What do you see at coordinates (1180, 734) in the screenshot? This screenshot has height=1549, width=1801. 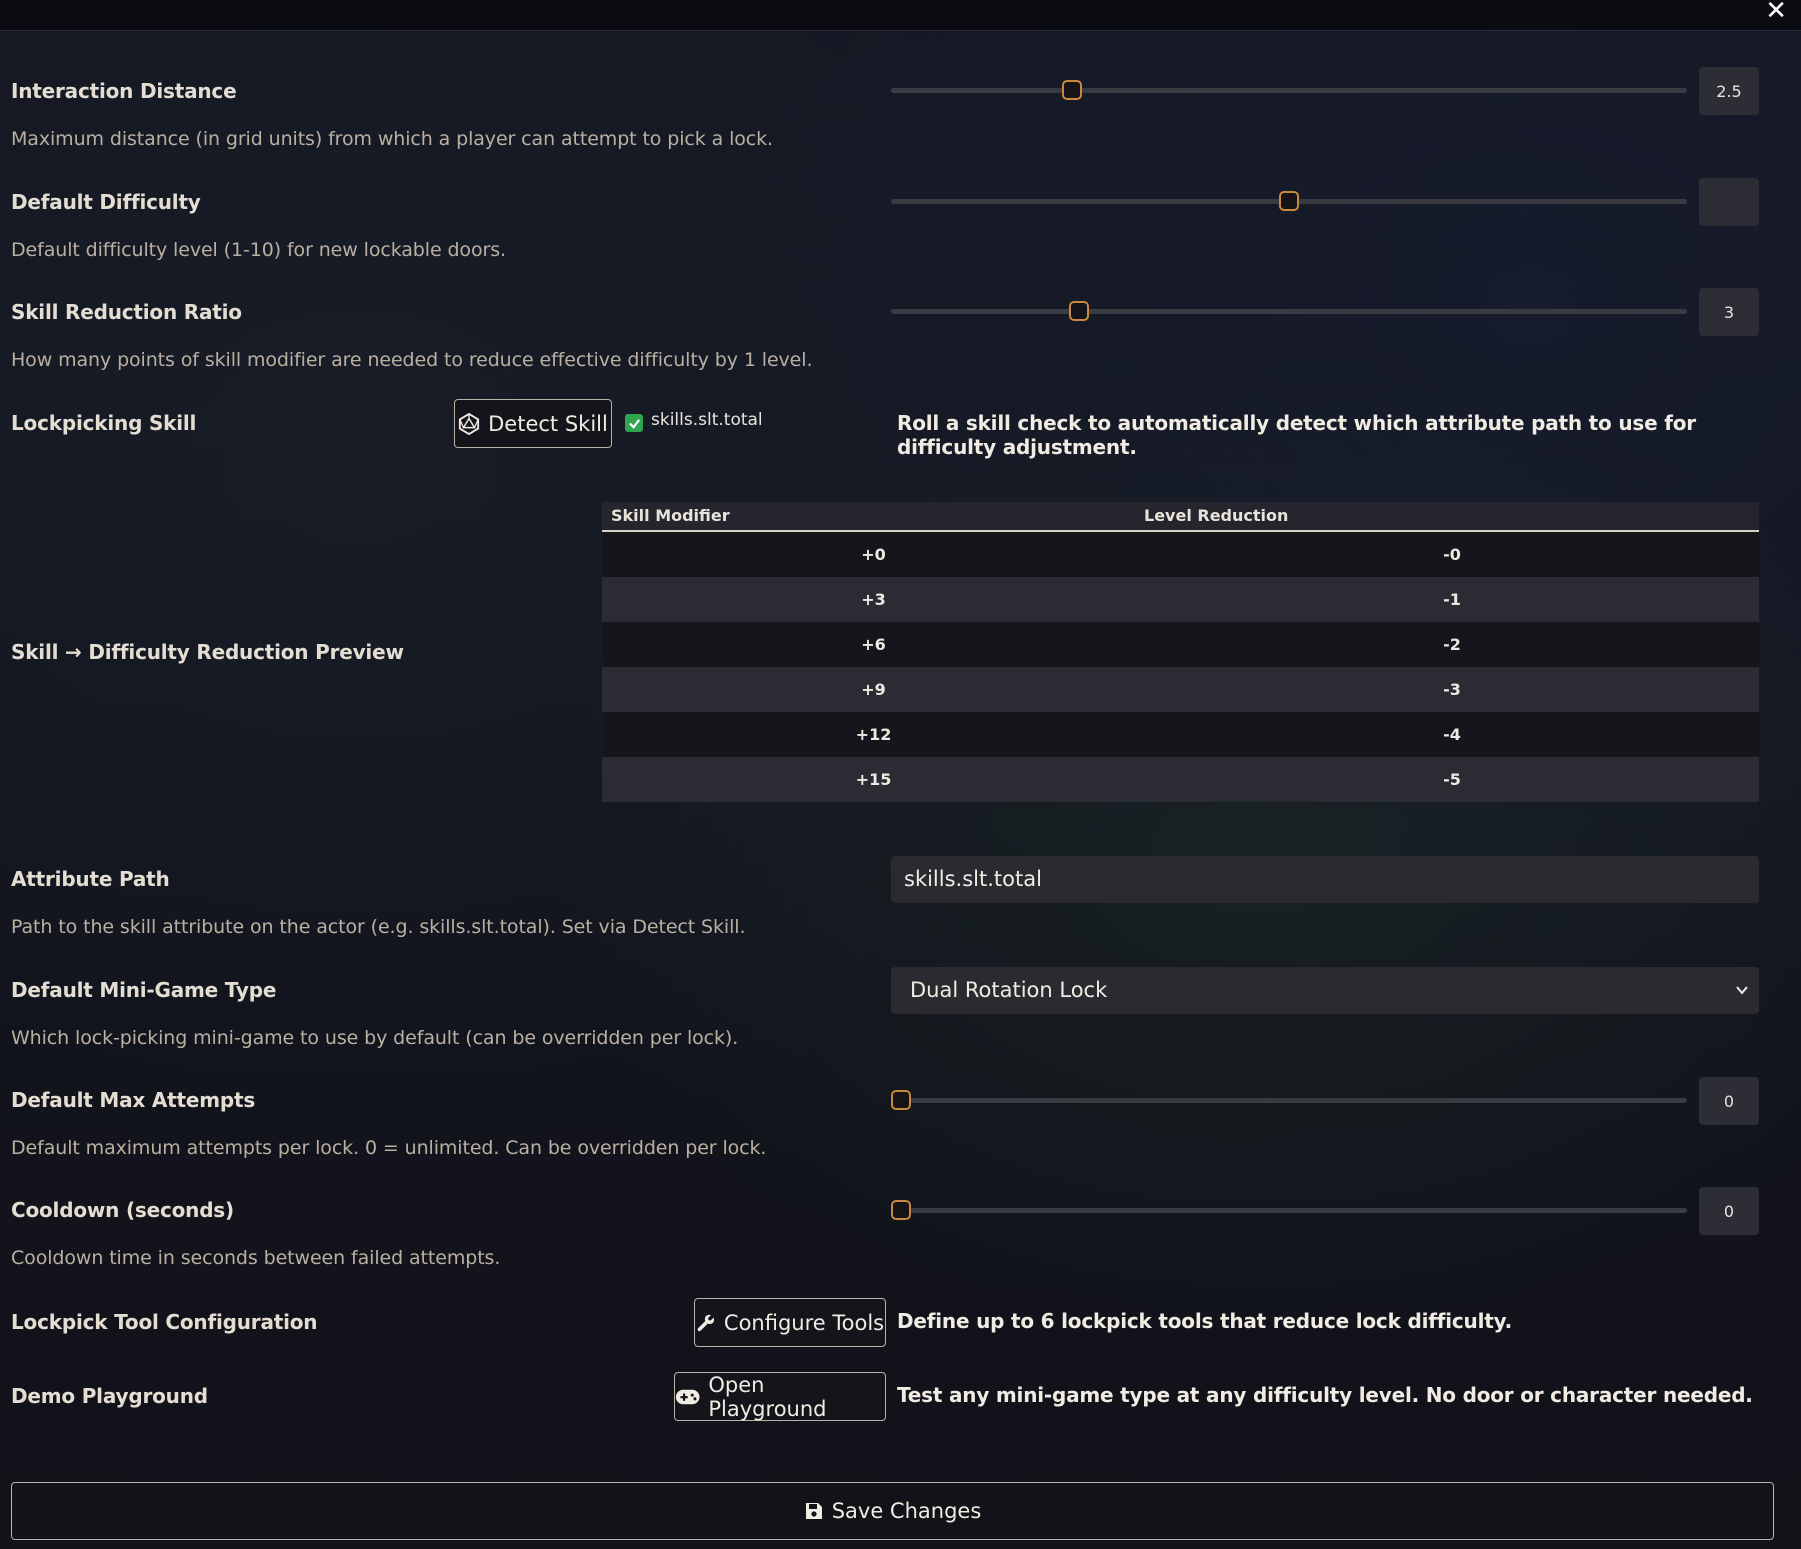 I see `table-row: +12 -4` at bounding box center [1180, 734].